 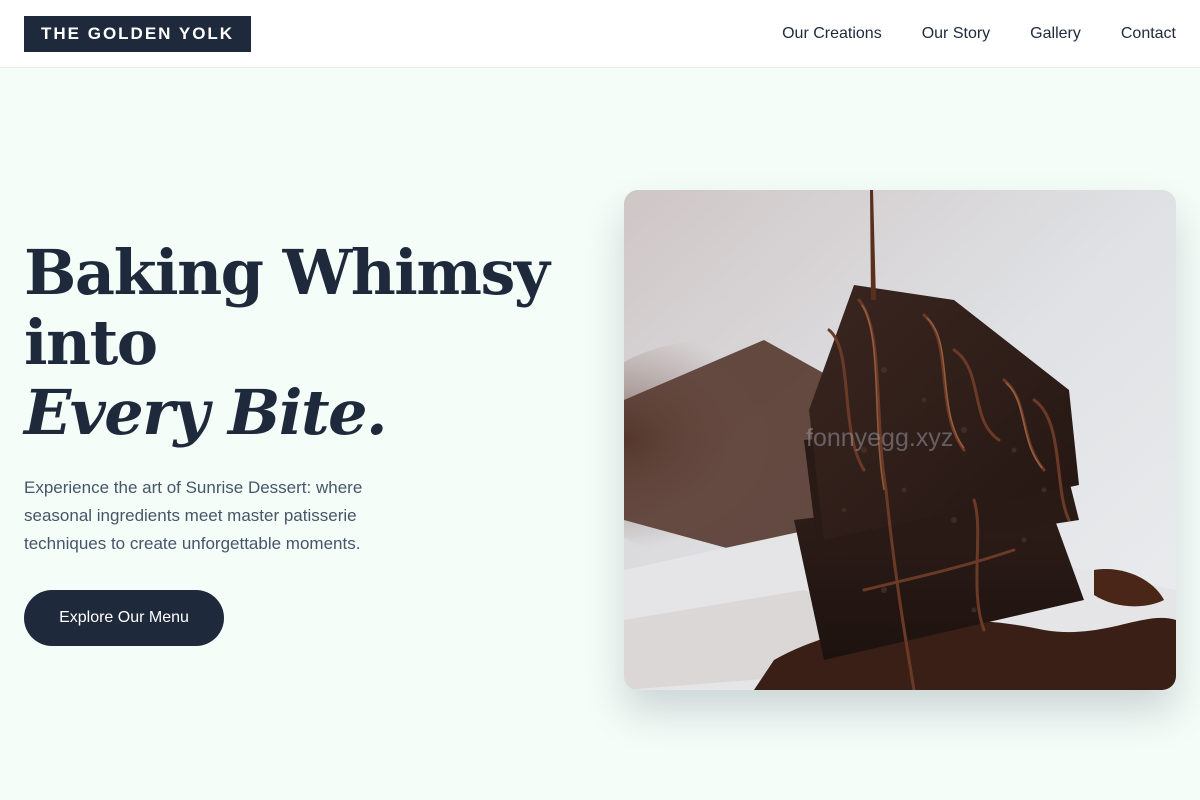 I want to click on nav-link-gallery: Gallery, so click(x=1055, y=34).